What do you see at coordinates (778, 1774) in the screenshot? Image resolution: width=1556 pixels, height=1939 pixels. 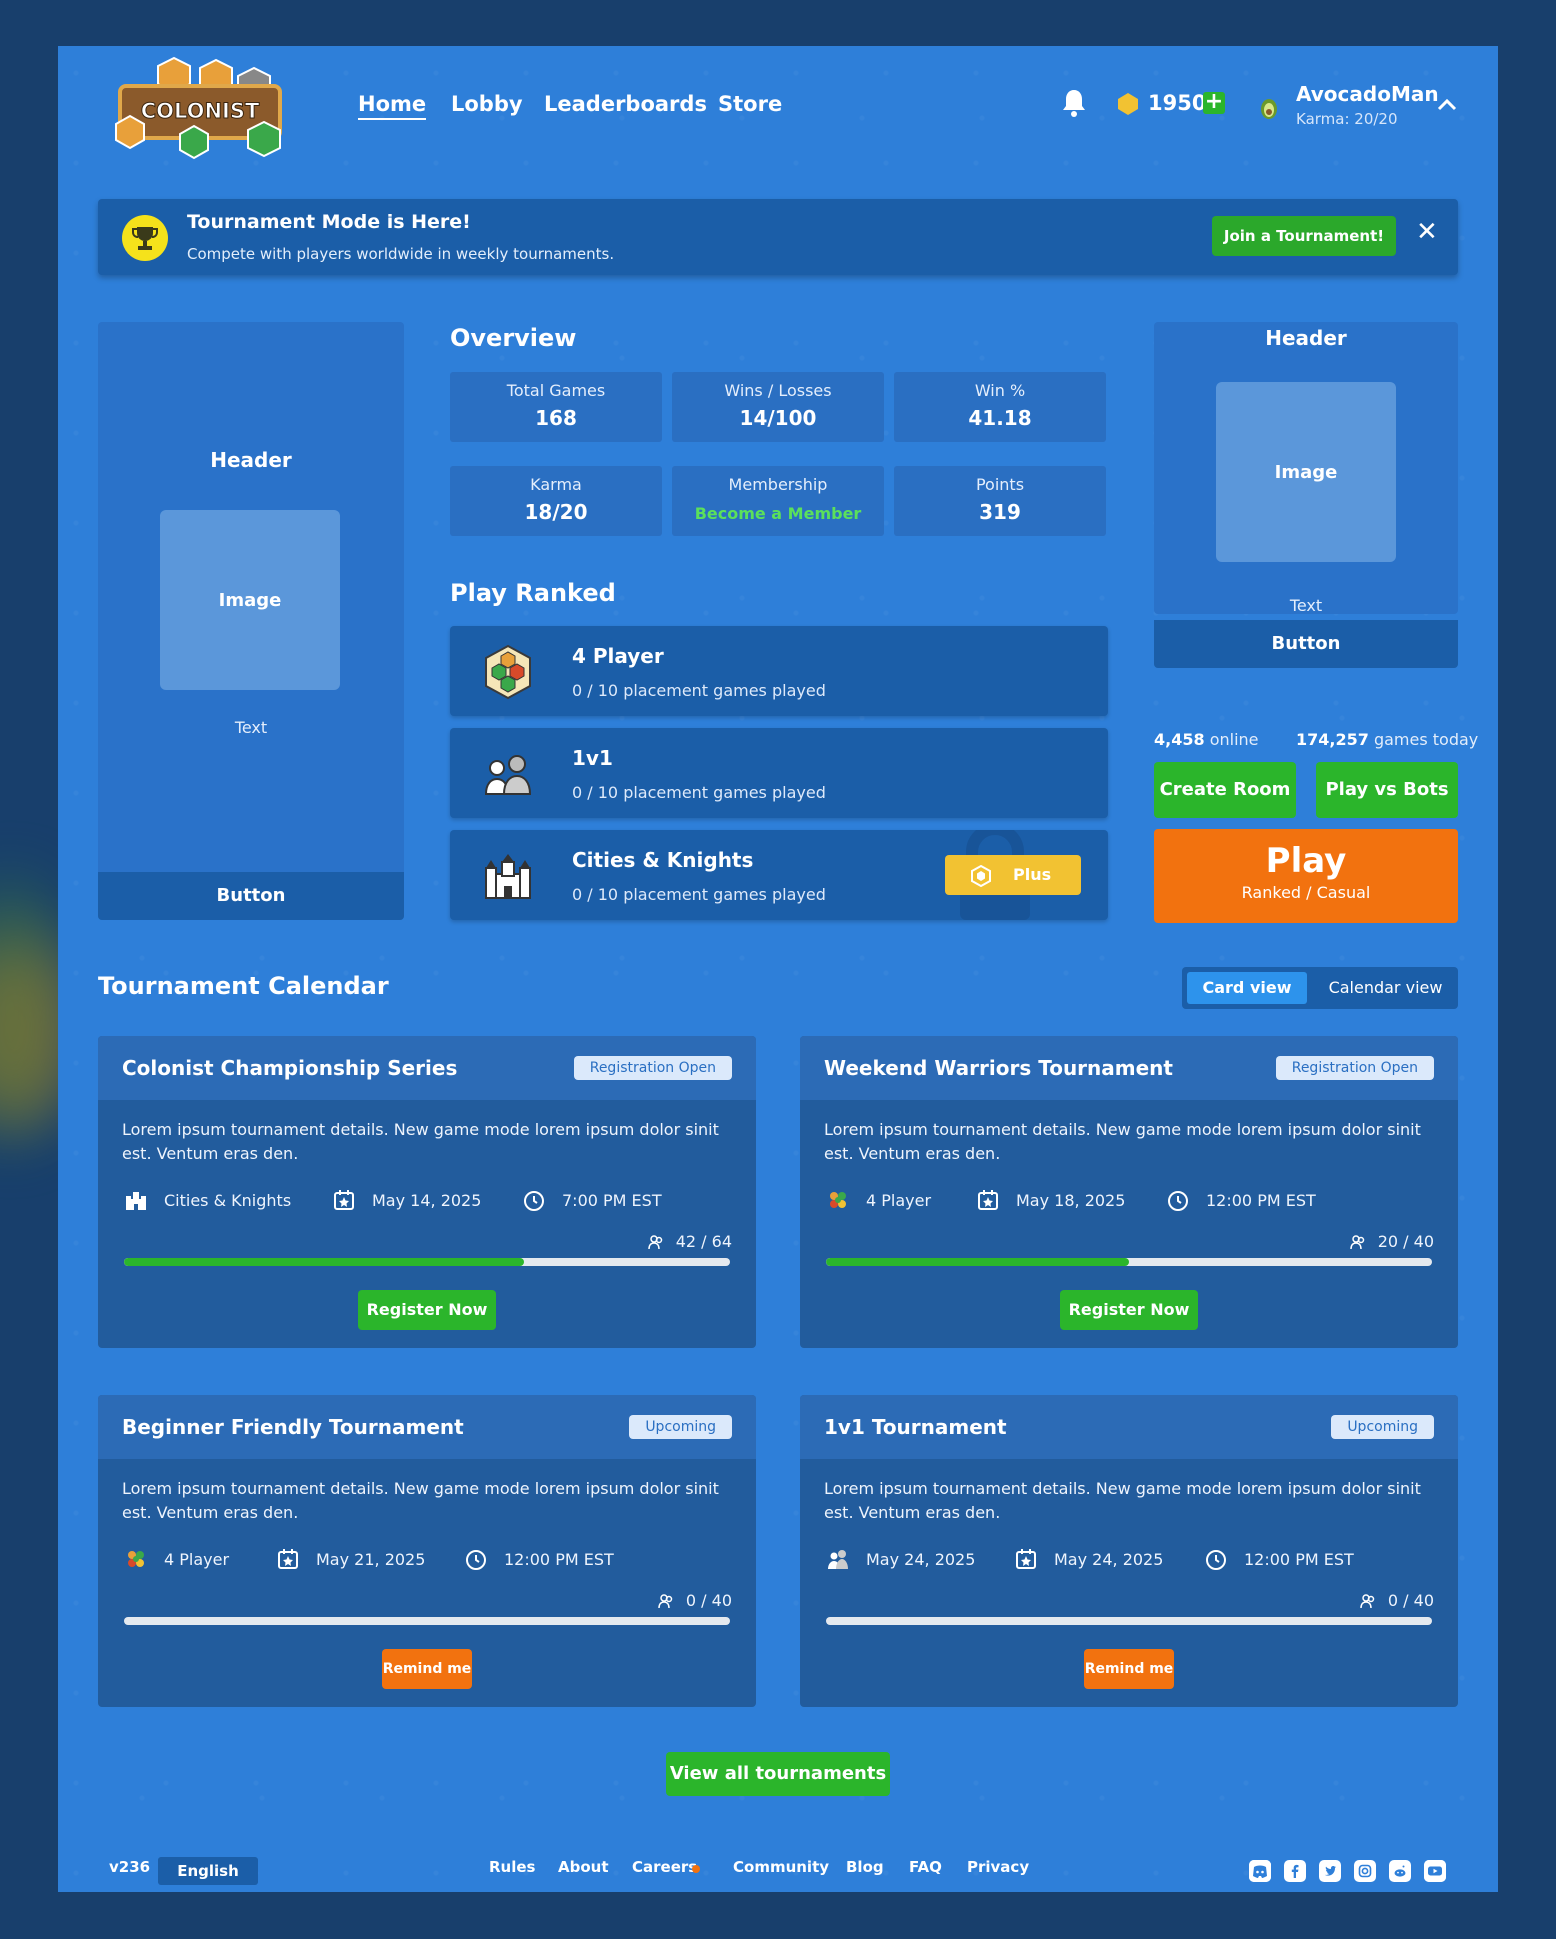 I see `view-all-tournaments-button: View all tournaments` at bounding box center [778, 1774].